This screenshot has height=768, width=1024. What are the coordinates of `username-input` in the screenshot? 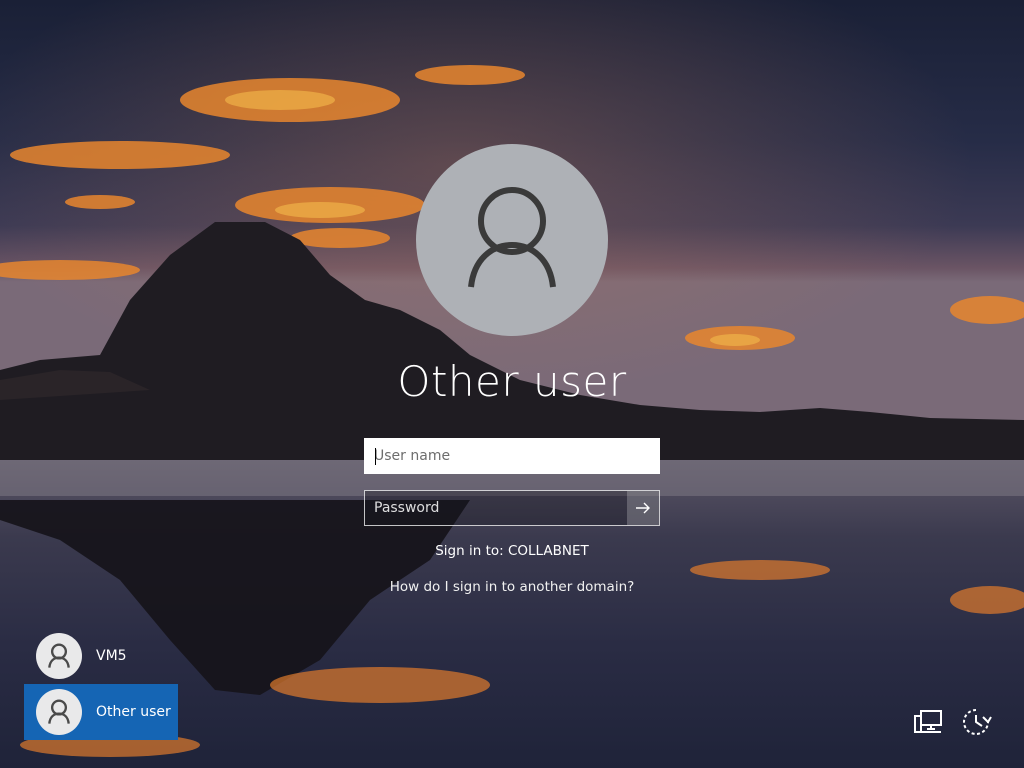 It's located at (512, 456).